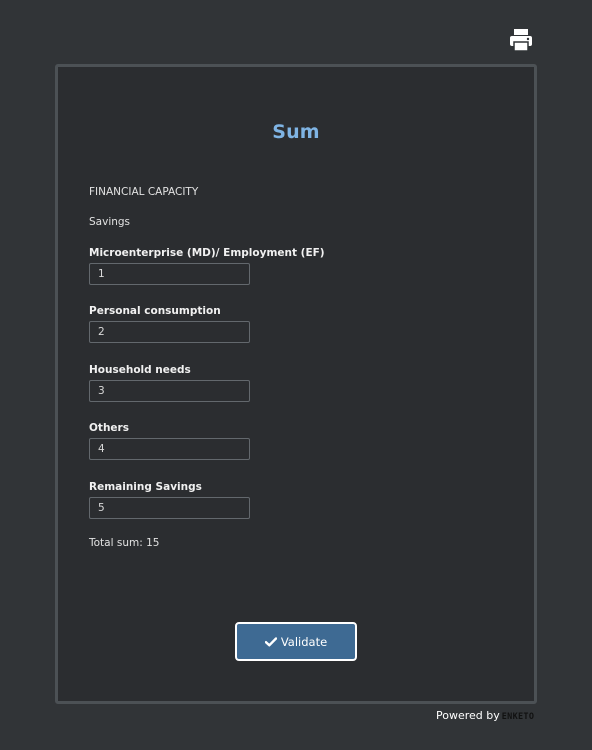  Describe the element at coordinates (304, 641) in the screenshot. I see `validate-label: Validate` at that location.